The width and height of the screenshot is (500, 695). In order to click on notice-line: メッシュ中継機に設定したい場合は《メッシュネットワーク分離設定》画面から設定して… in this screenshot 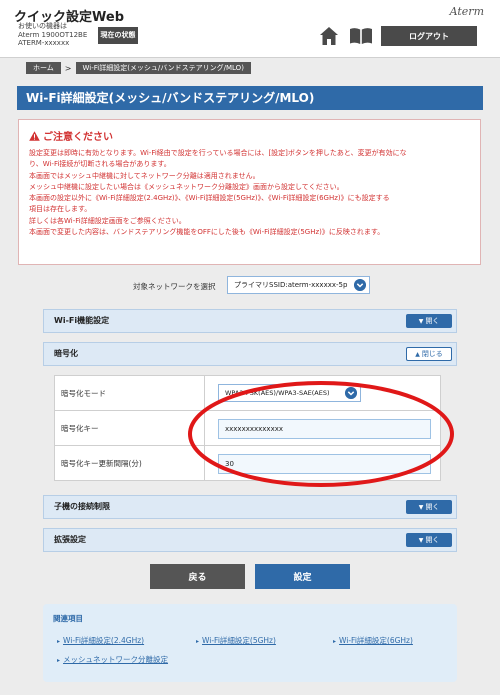, I will do `click(186, 186)`.